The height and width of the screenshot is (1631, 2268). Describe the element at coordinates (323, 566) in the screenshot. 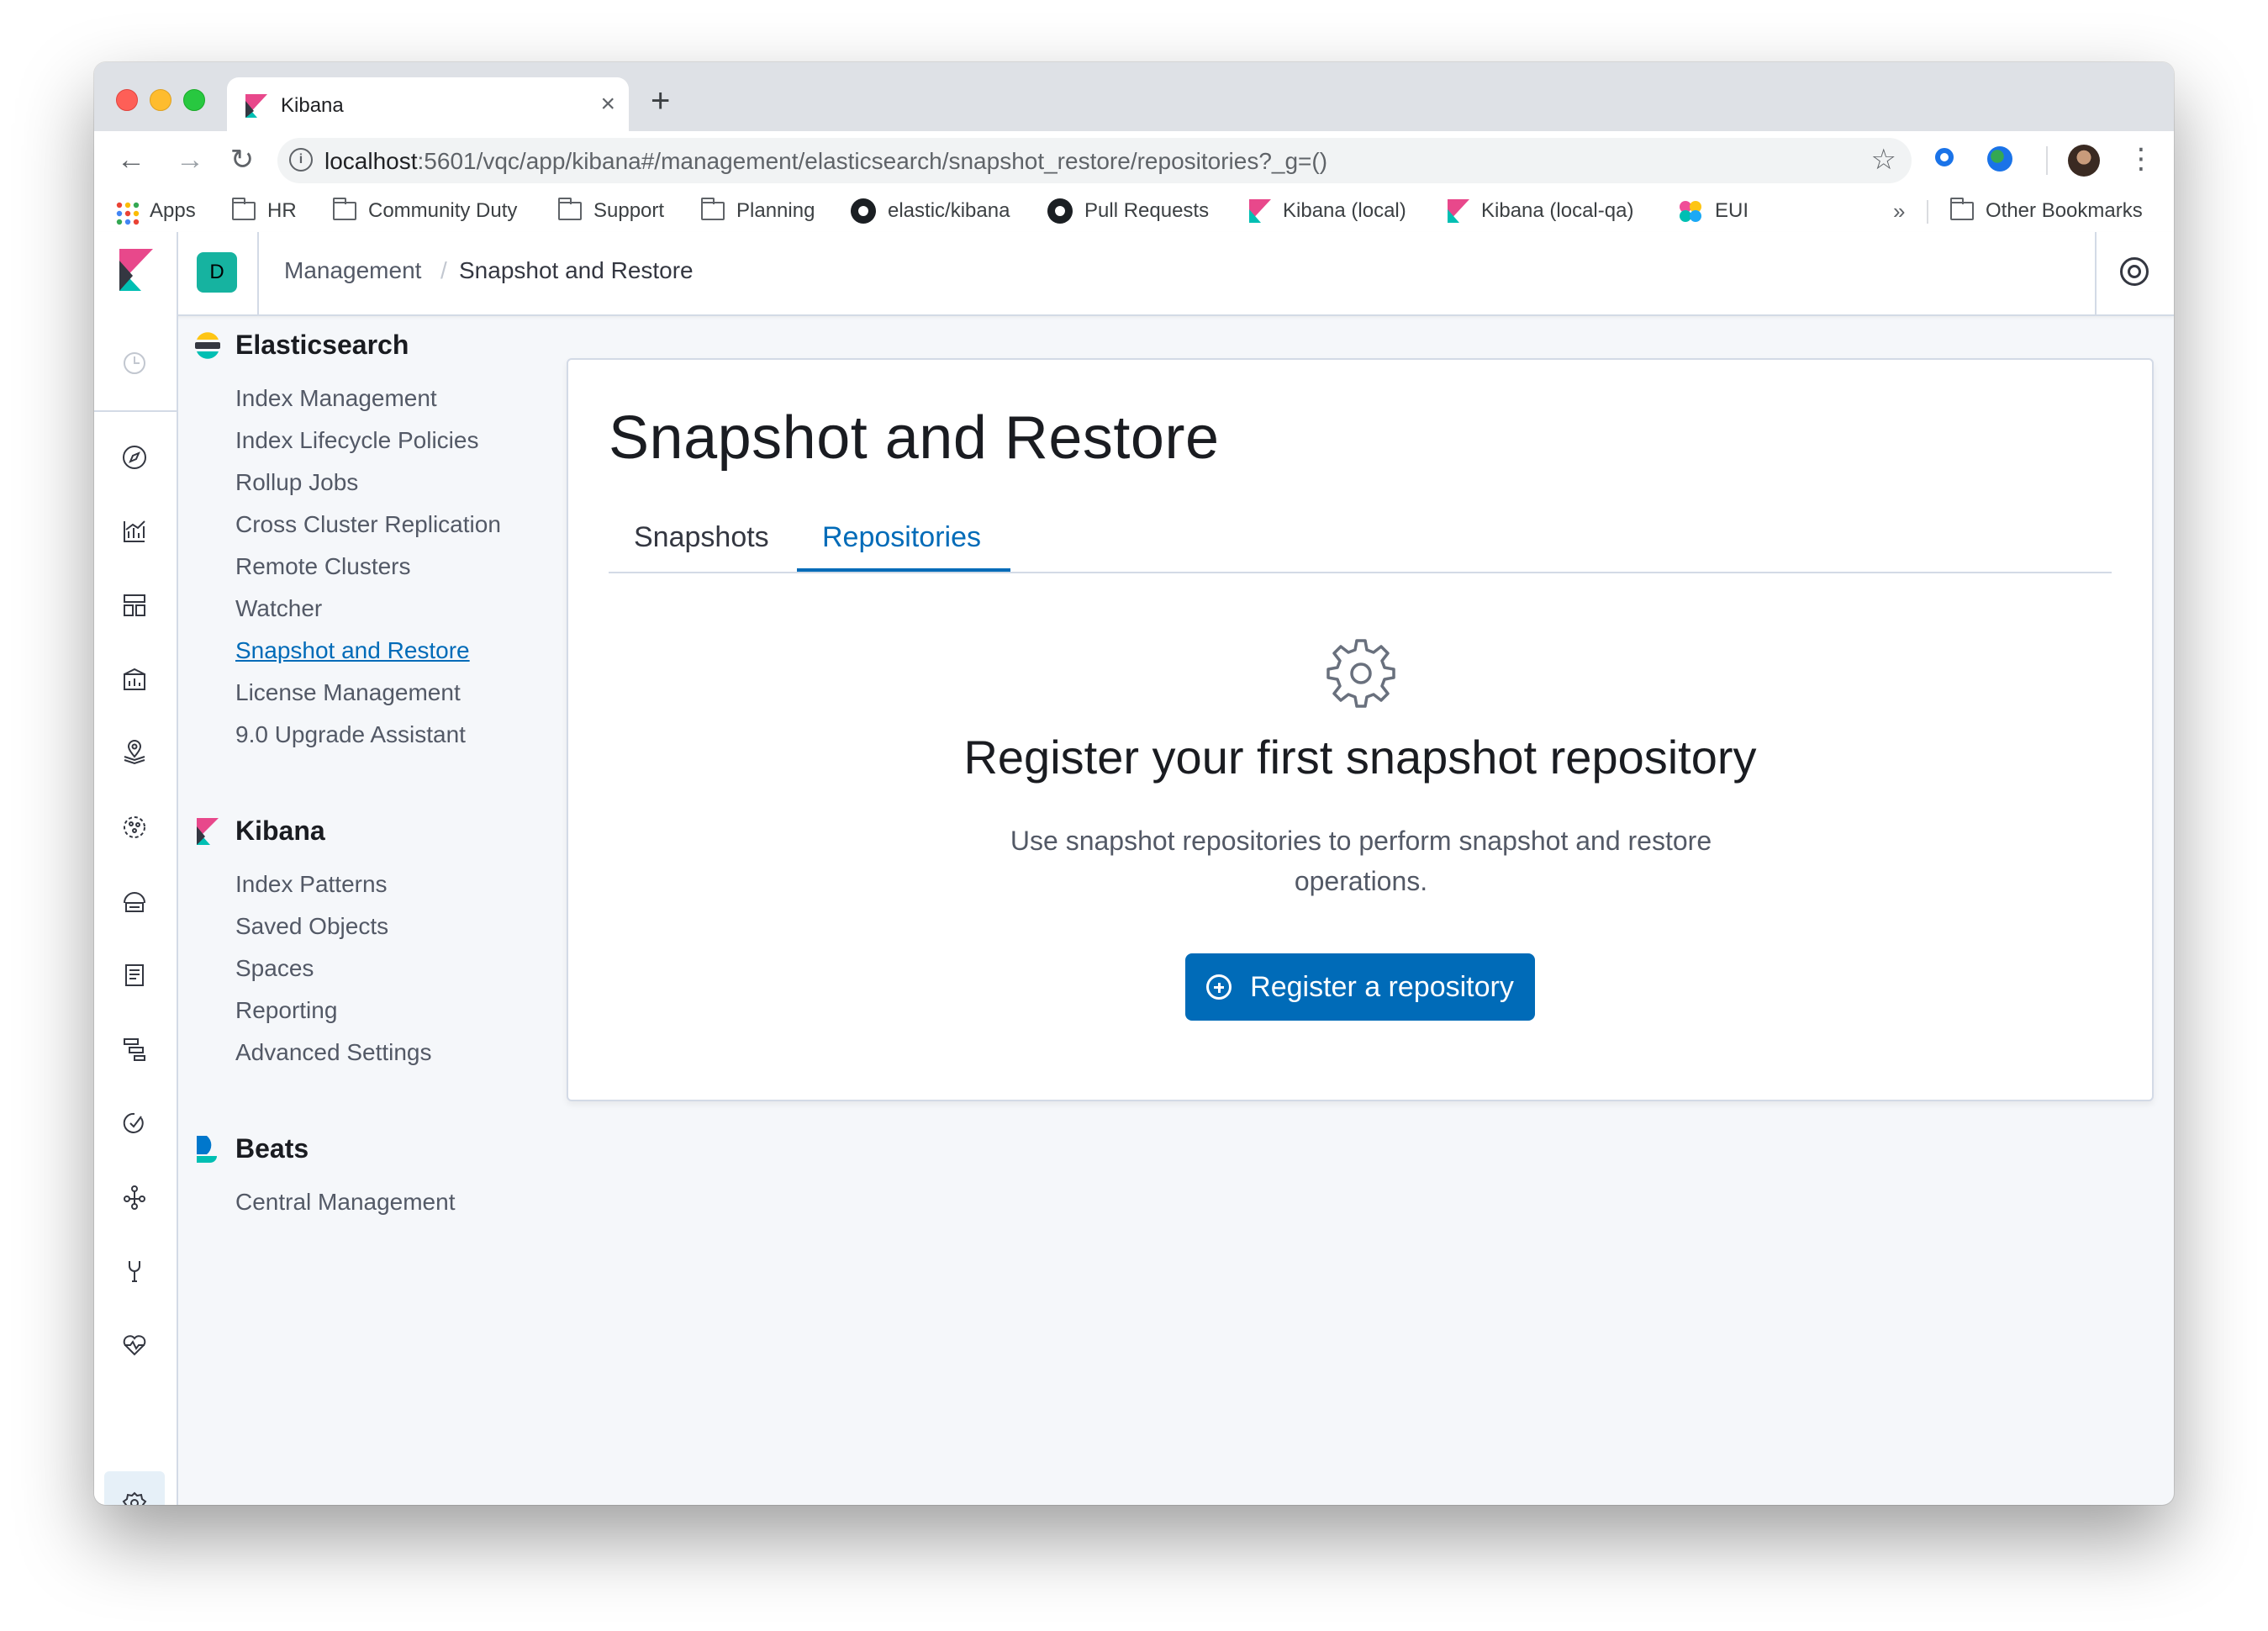

I see `nav-remote-clusters: Remote Clusters` at that location.